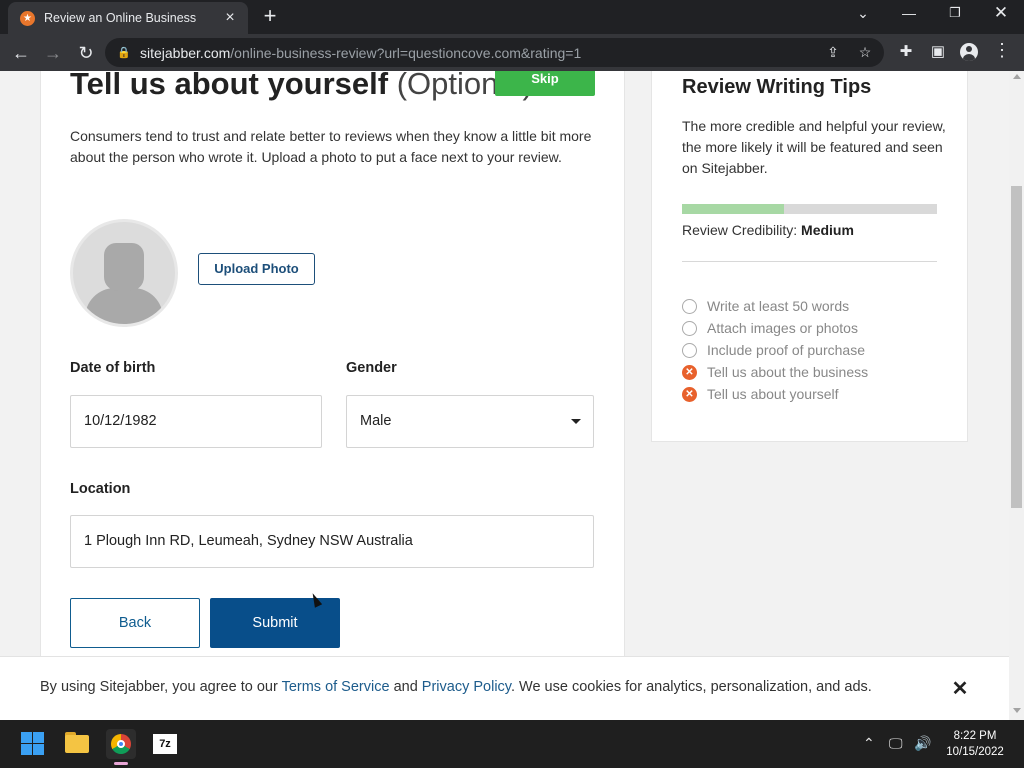  I want to click on credibility-bar, so click(809, 209).